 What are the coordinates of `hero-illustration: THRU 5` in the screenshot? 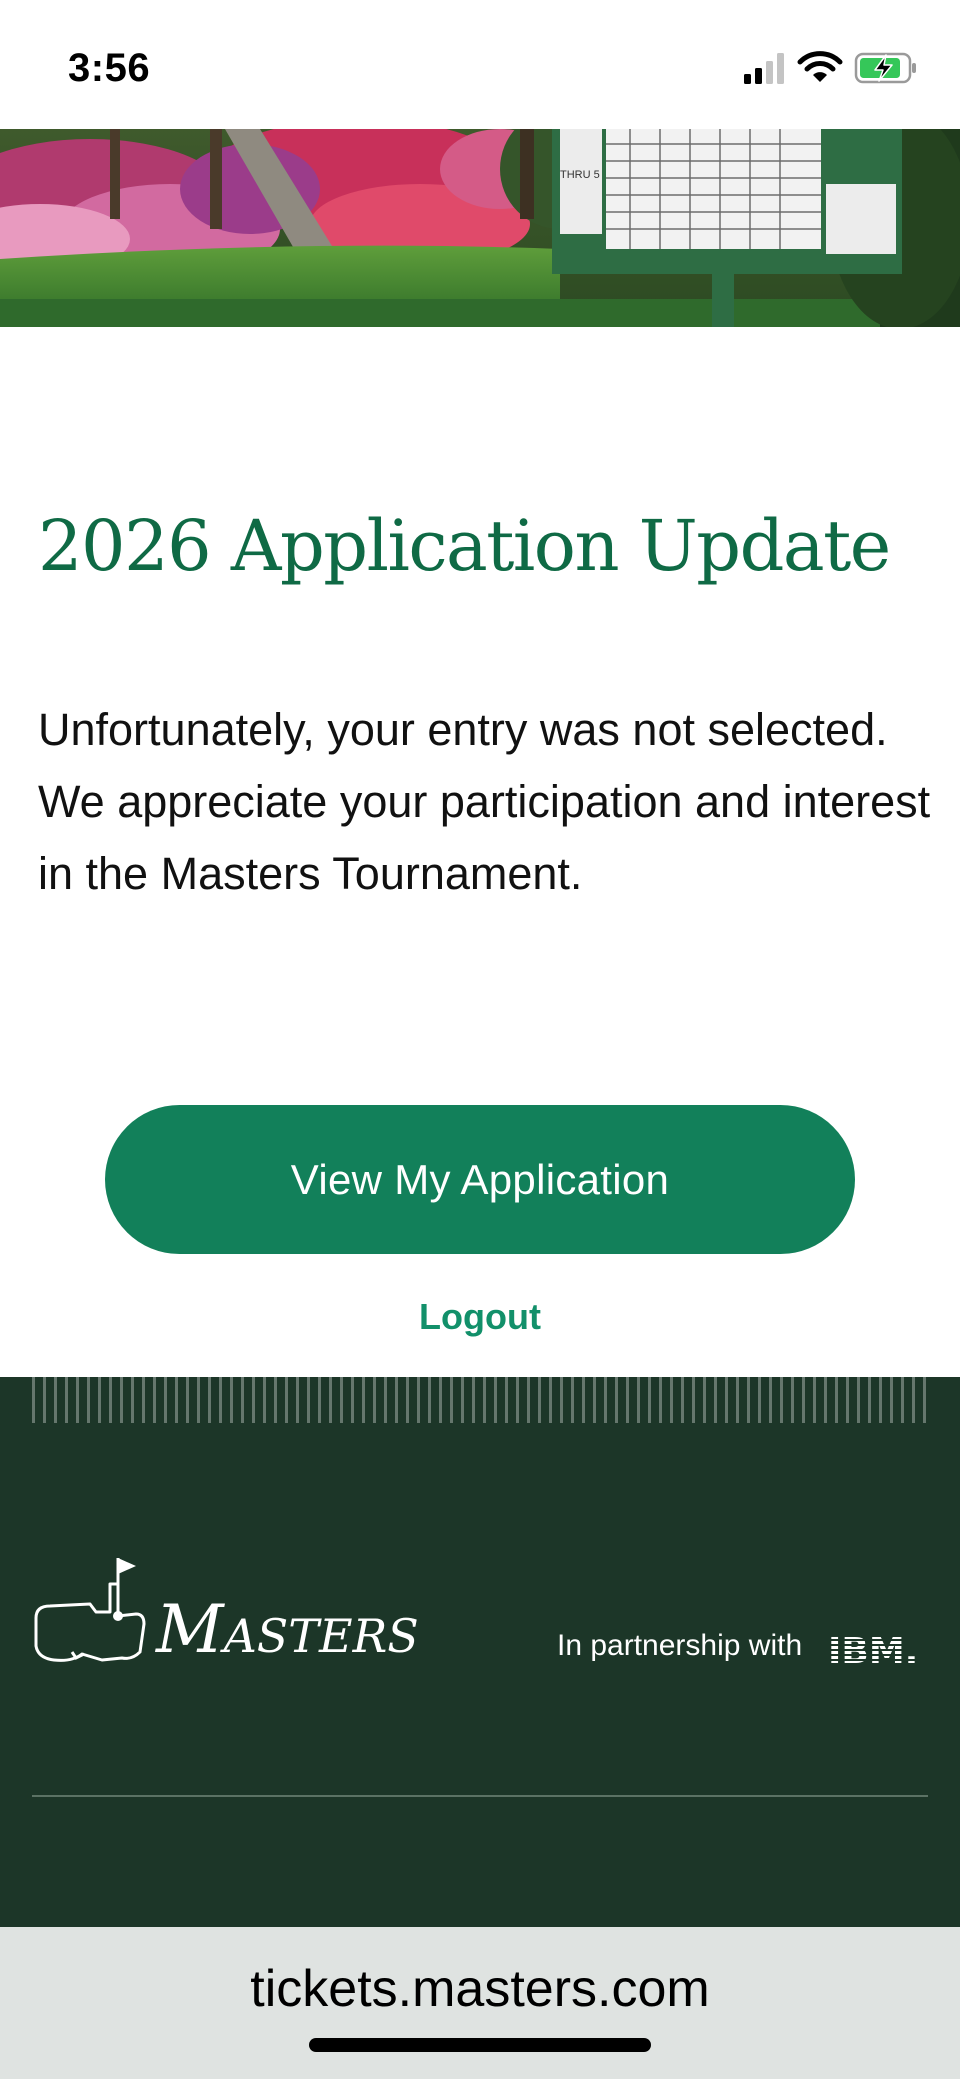 It's located at (480, 228).